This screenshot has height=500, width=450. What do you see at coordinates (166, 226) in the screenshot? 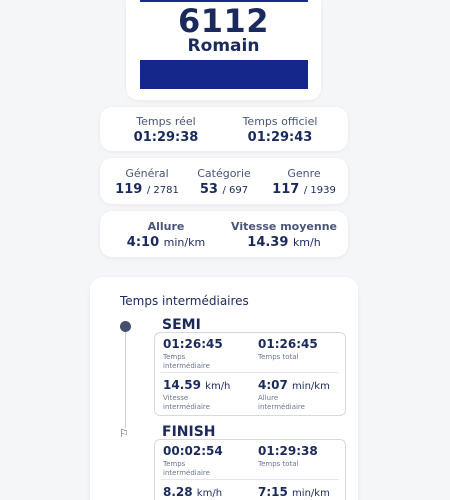
I see `pace-label: Allure` at bounding box center [166, 226].